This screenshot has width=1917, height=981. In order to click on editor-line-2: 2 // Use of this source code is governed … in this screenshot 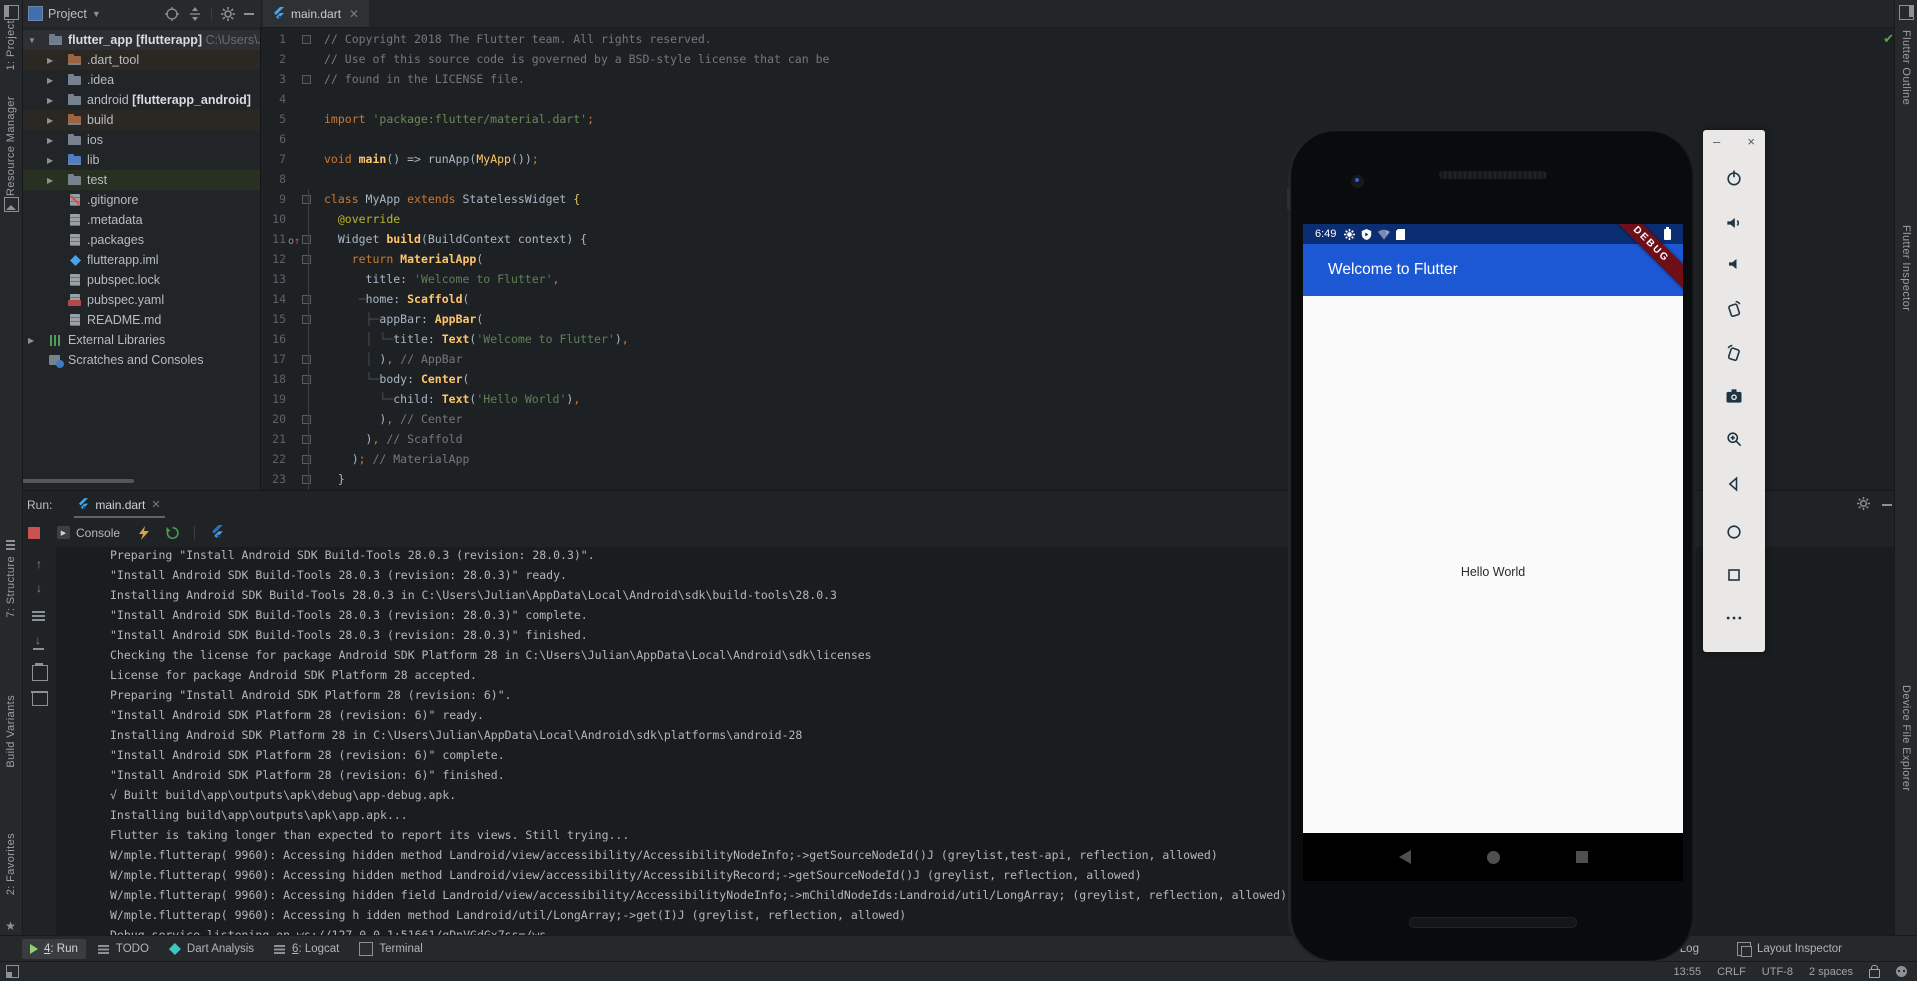, I will do `click(1080, 59)`.